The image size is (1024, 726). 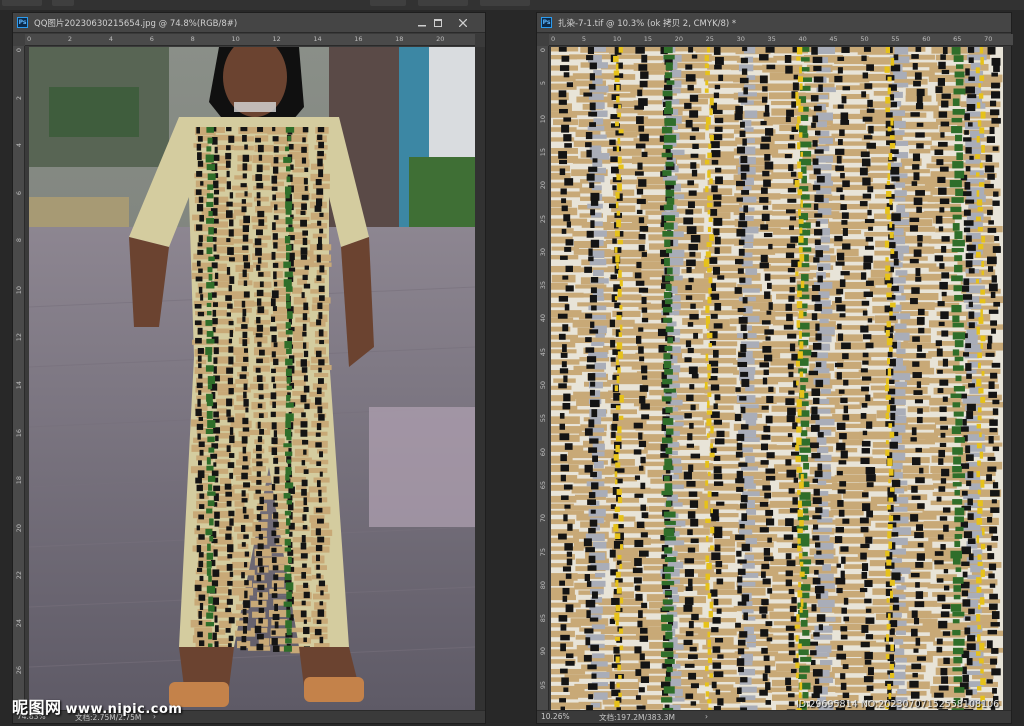 I want to click on ruler-label: 0, so click(x=553, y=39).